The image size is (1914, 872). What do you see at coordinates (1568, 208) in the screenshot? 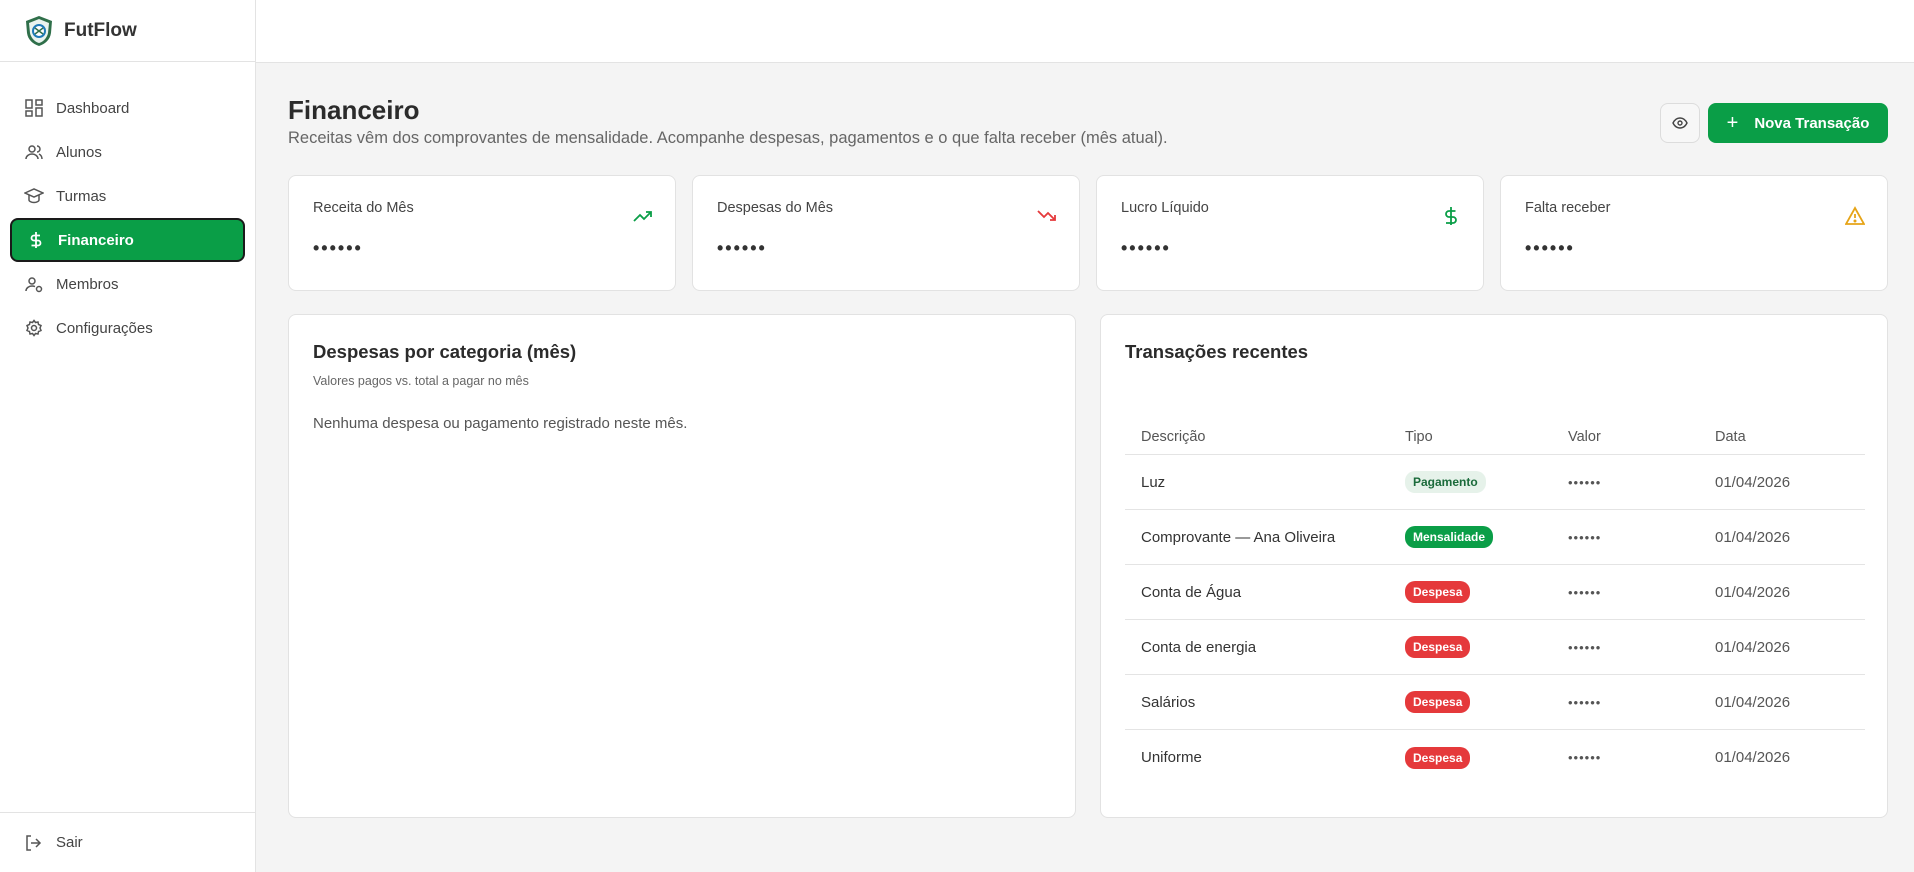
I see `card-label: Falta receber` at bounding box center [1568, 208].